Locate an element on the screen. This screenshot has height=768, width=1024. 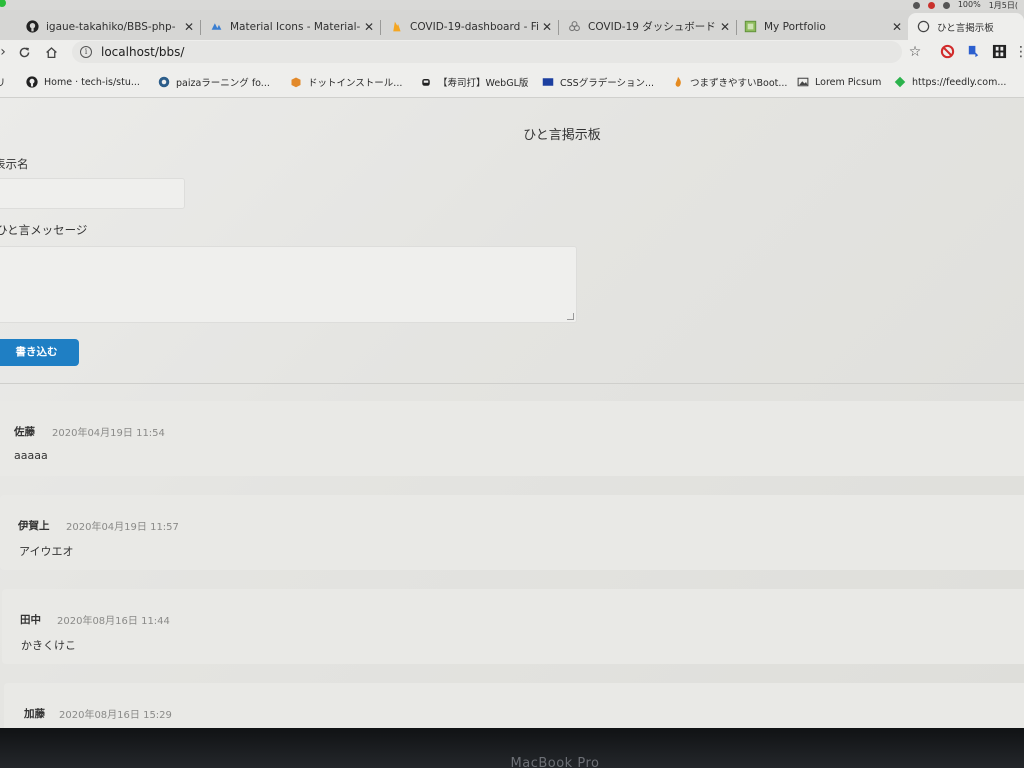
divider is located at coordinates (512, 383).